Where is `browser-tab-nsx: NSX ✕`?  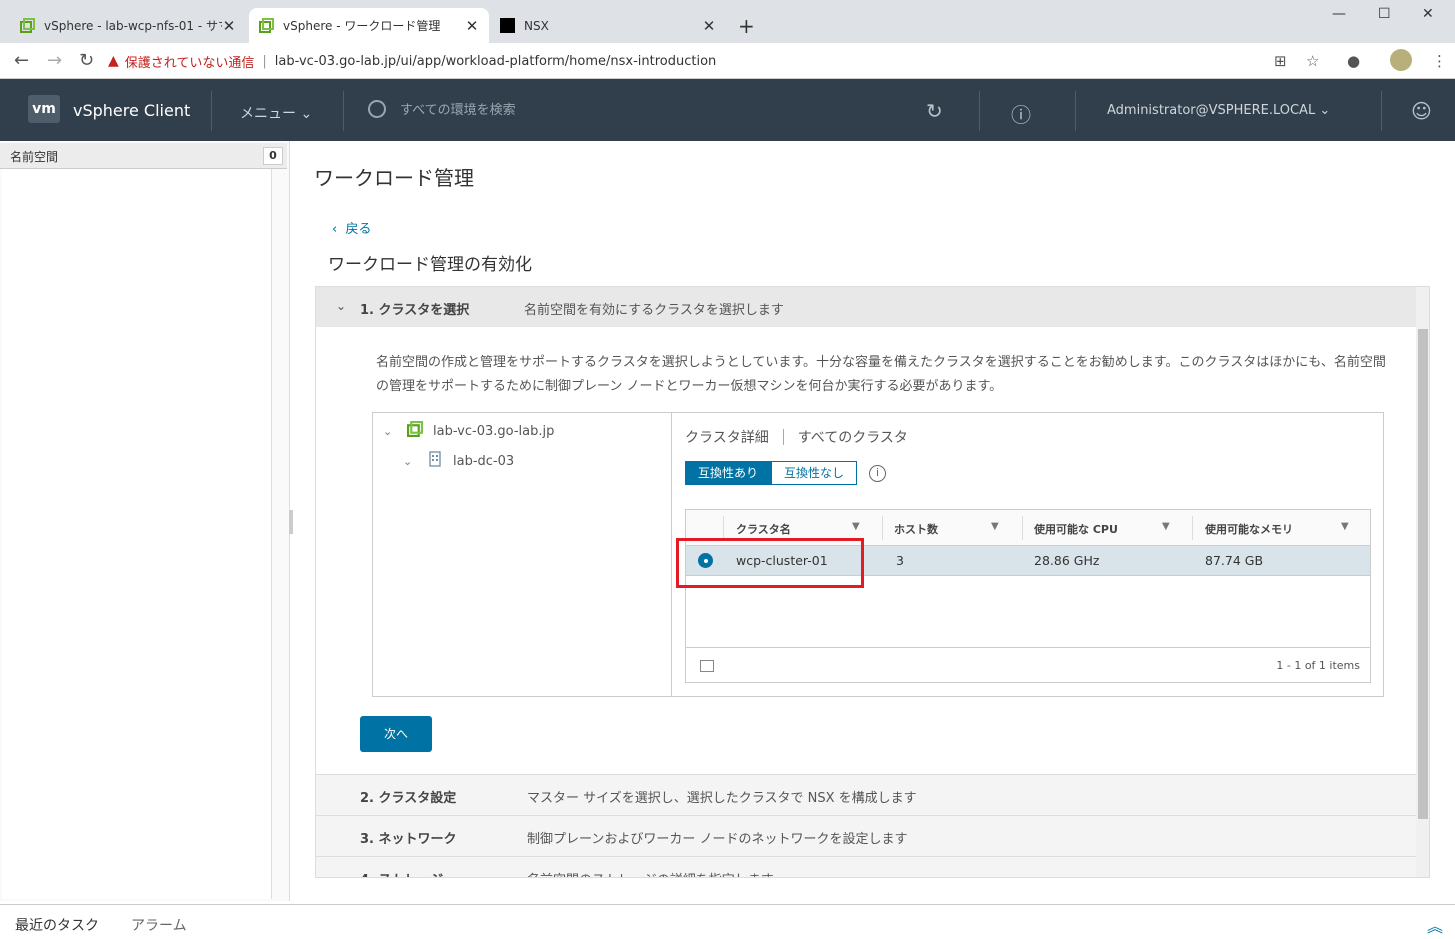
browser-tab-nsx: NSX ✕ is located at coordinates (608, 25).